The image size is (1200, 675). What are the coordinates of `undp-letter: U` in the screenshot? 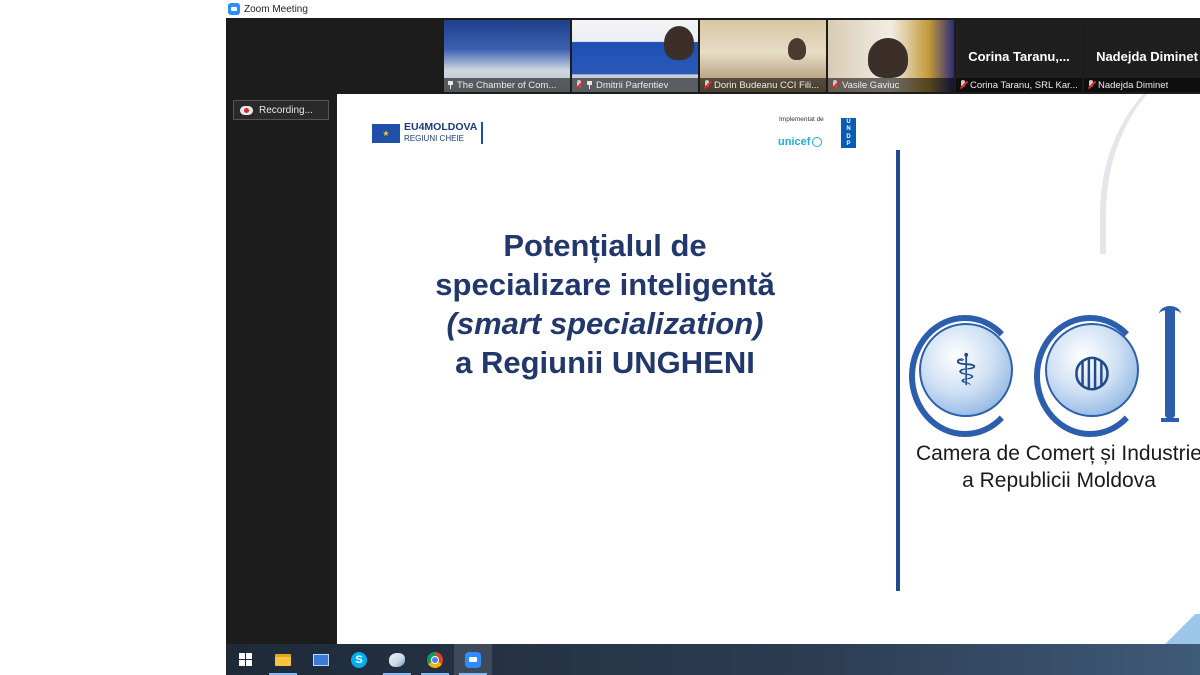 It's located at (848, 121).